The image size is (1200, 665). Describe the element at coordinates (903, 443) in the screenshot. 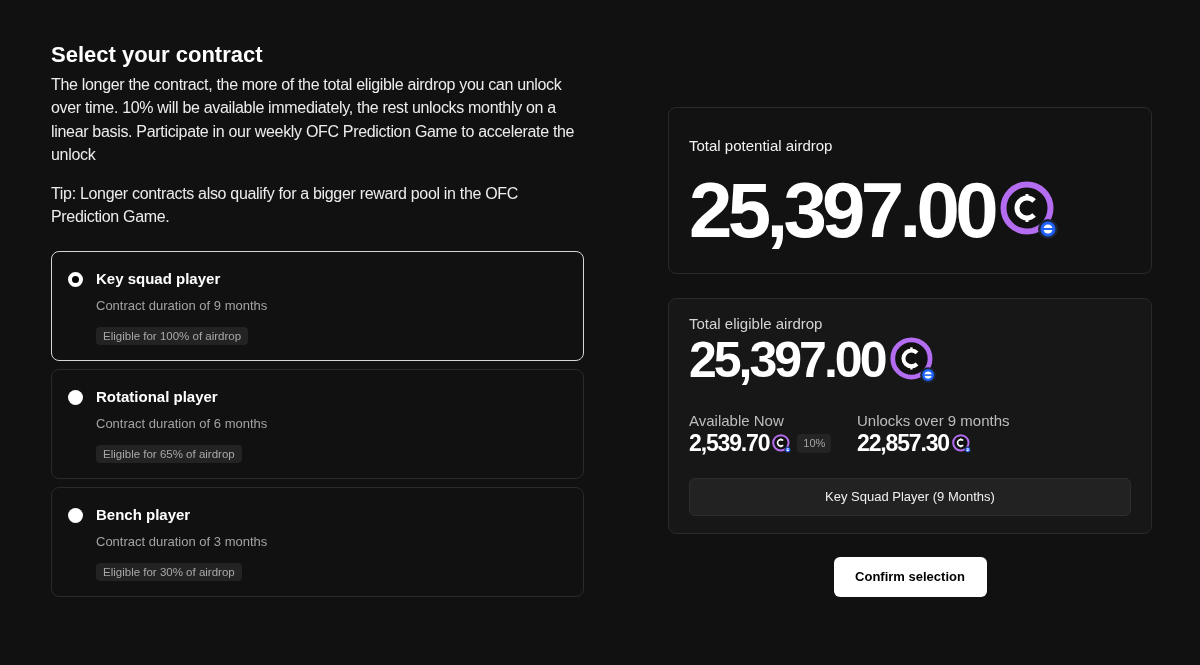

I see `unlocks-amount: 22,857.30` at that location.